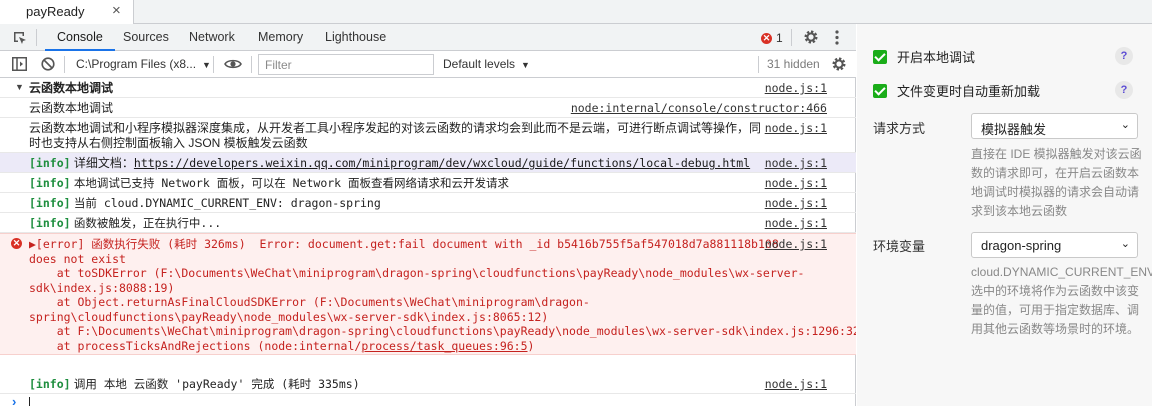  Describe the element at coordinates (837, 37) in the screenshot. I see `more-vertical-icon` at that location.